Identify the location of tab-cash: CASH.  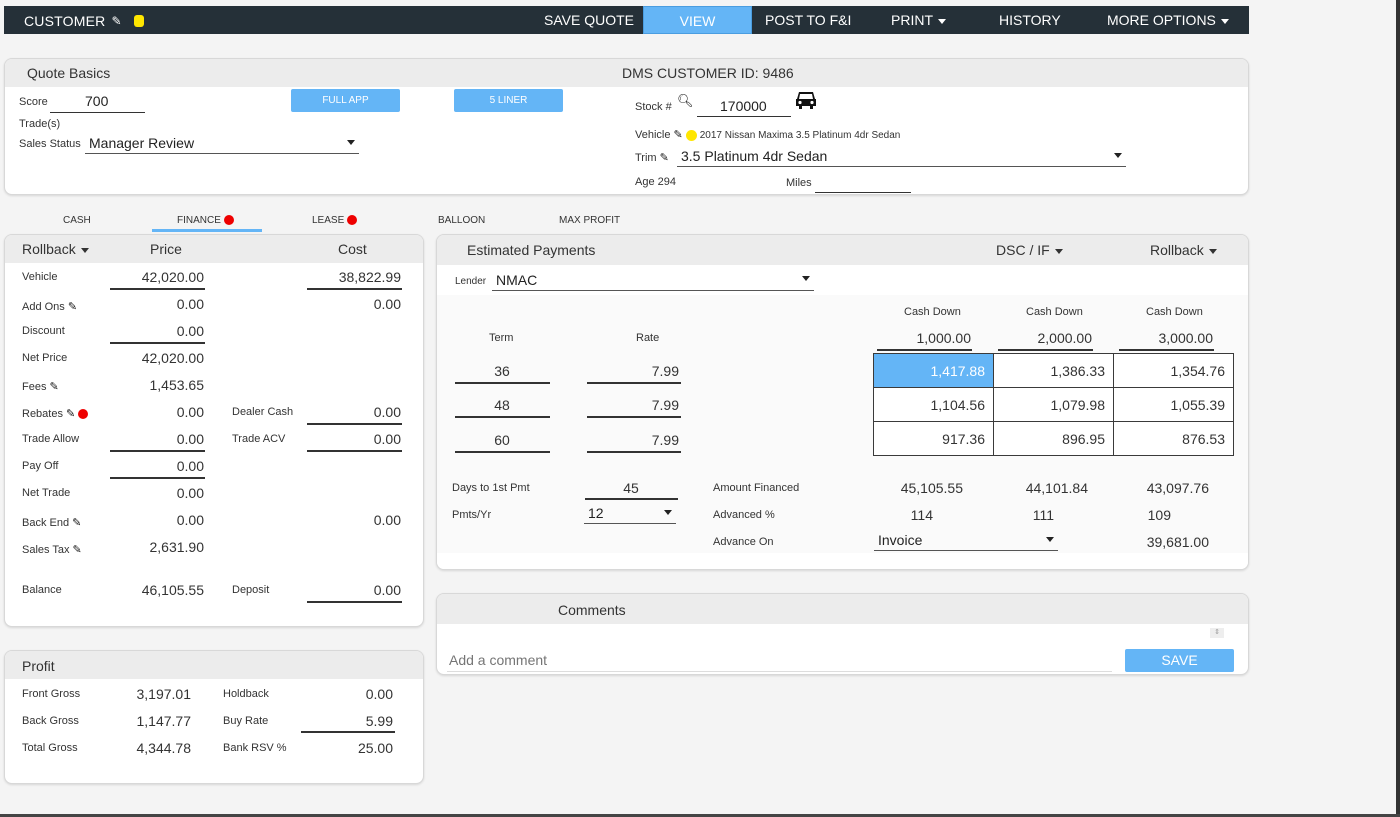
(77, 220).